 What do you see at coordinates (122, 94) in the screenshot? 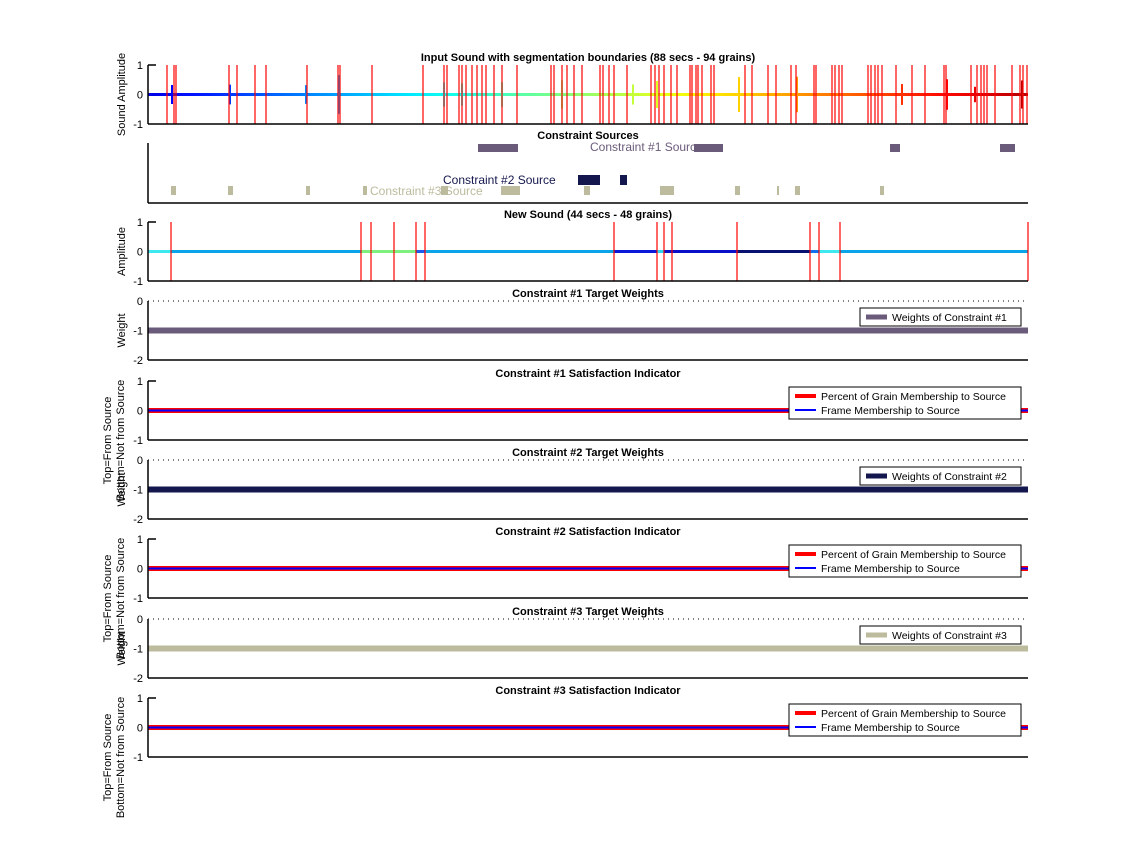
I see `y-axis-label: Sound Amplitude` at bounding box center [122, 94].